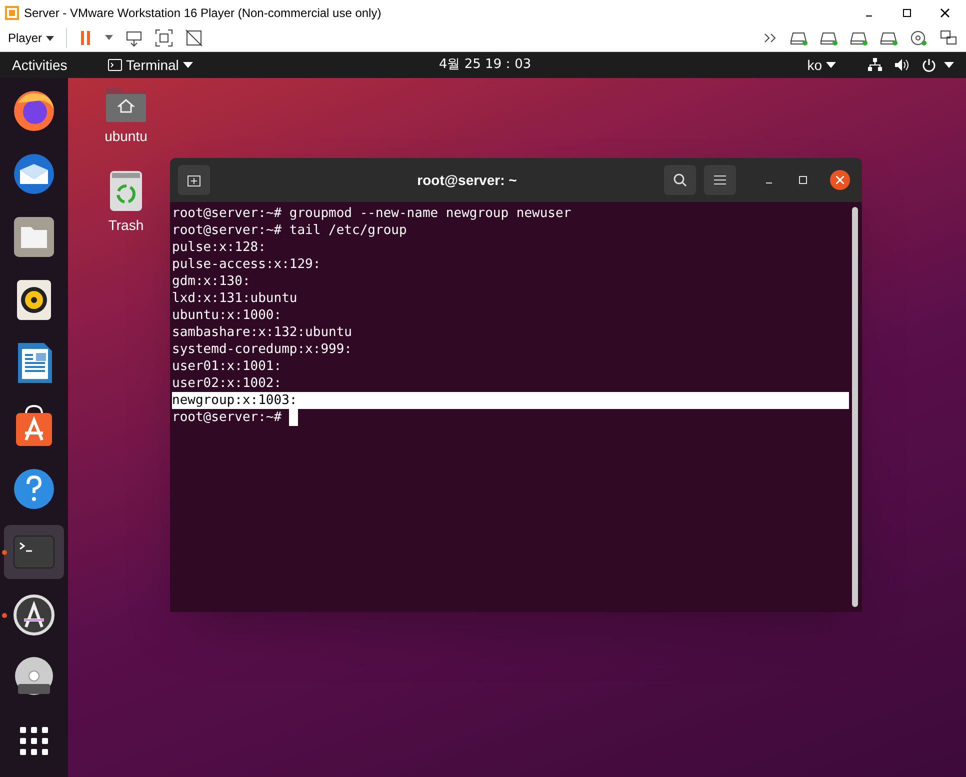 The width and height of the screenshot is (966, 777). Describe the element at coordinates (56, 65) in the screenshot. I see `activities-button: Activities` at that location.